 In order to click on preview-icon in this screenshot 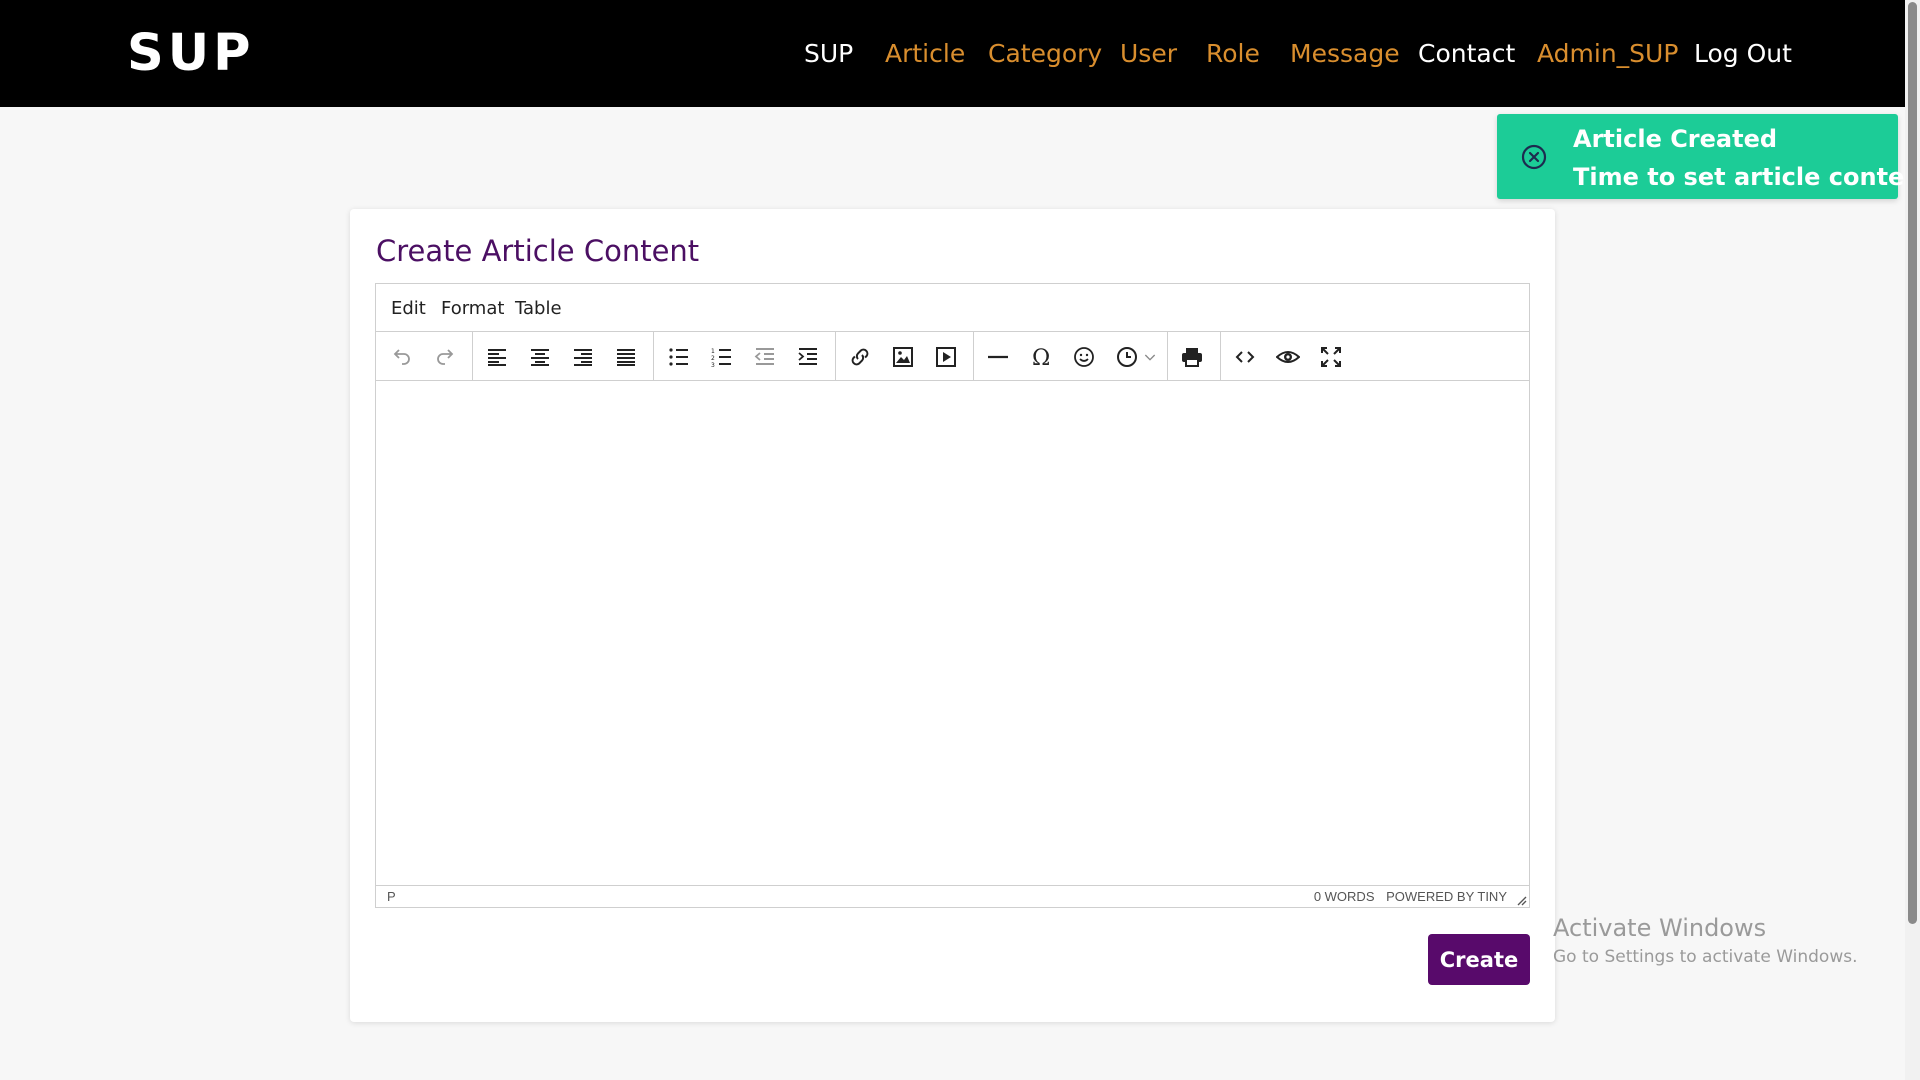, I will do `click(1288, 357)`.